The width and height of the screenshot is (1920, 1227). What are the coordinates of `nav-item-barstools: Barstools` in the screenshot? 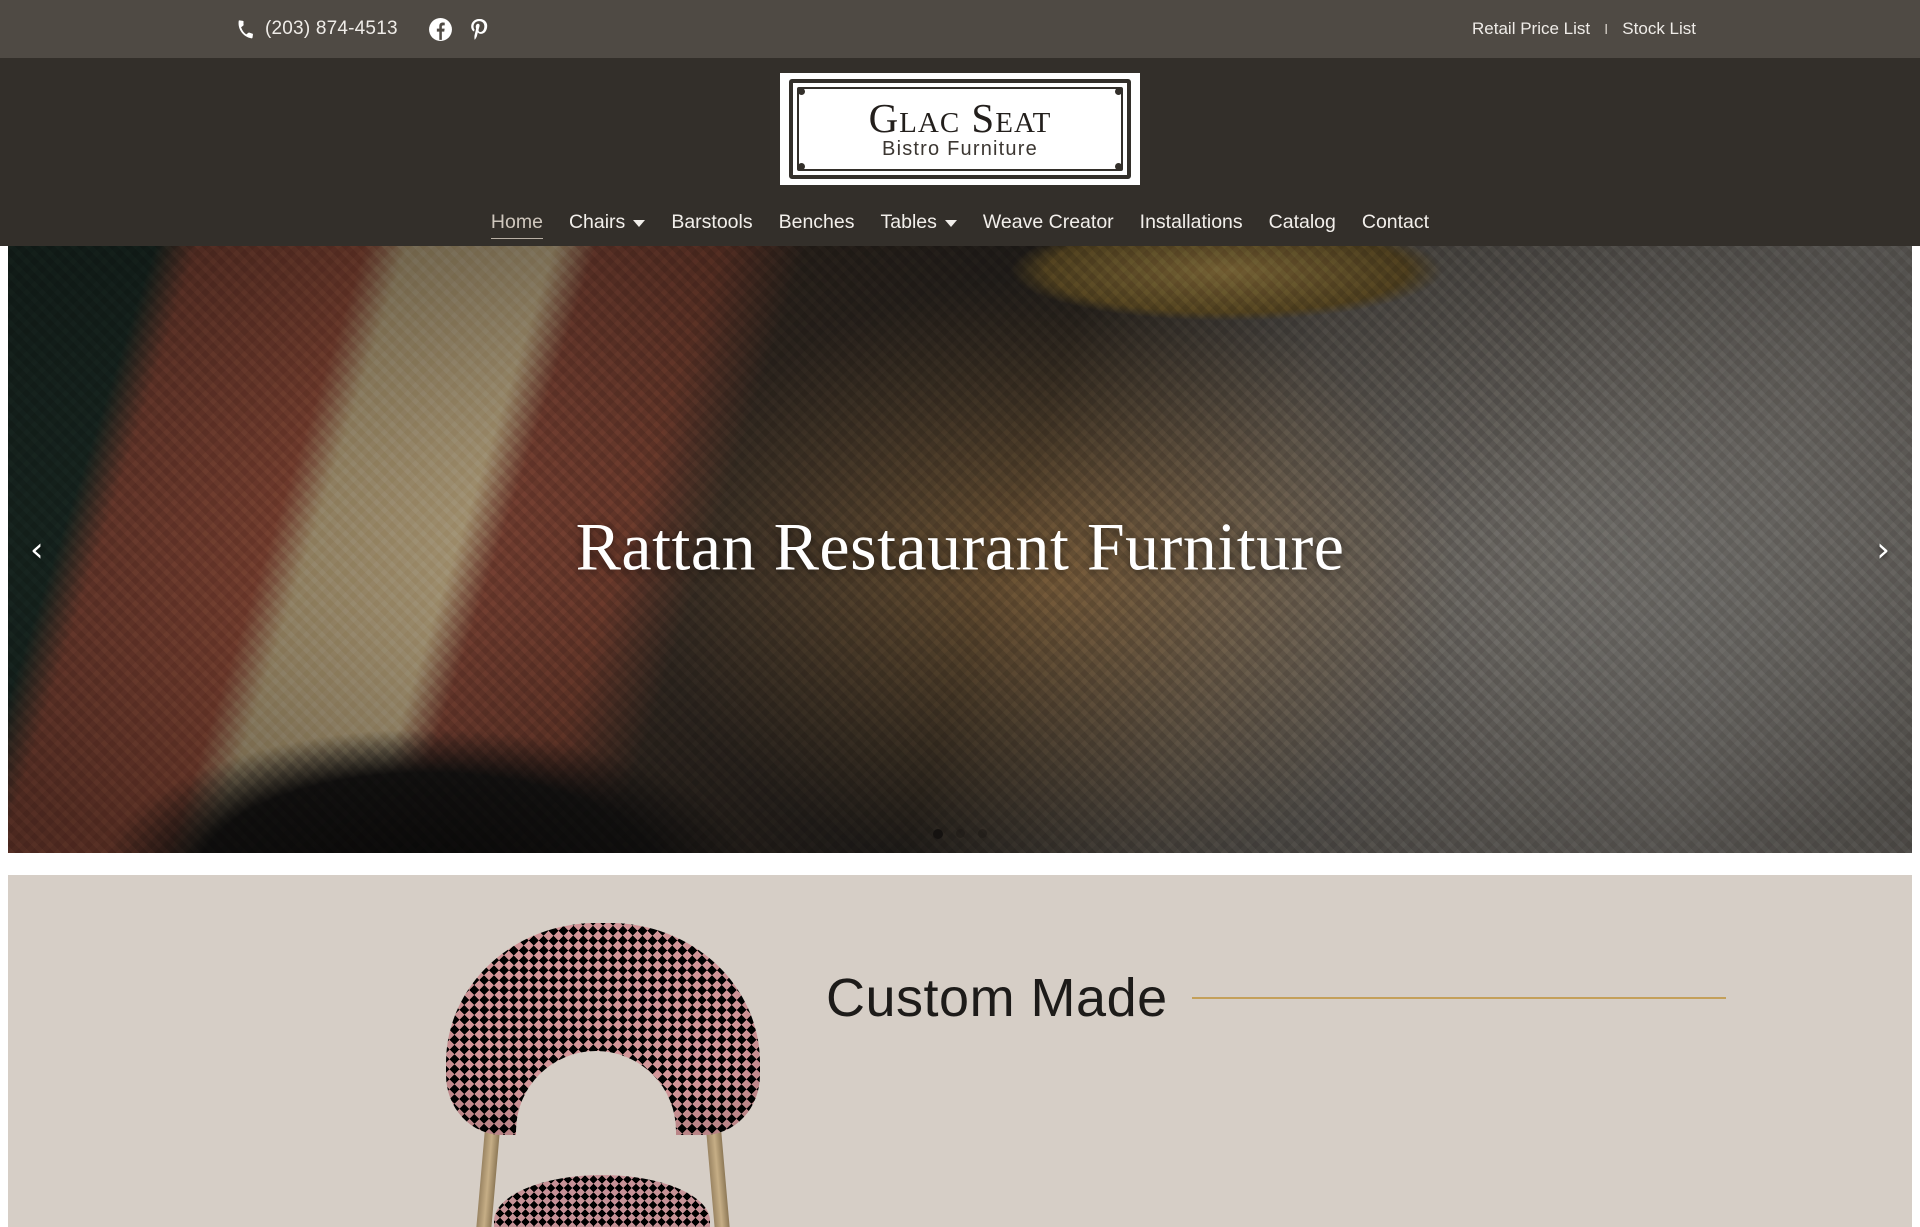 It's located at (711, 222).